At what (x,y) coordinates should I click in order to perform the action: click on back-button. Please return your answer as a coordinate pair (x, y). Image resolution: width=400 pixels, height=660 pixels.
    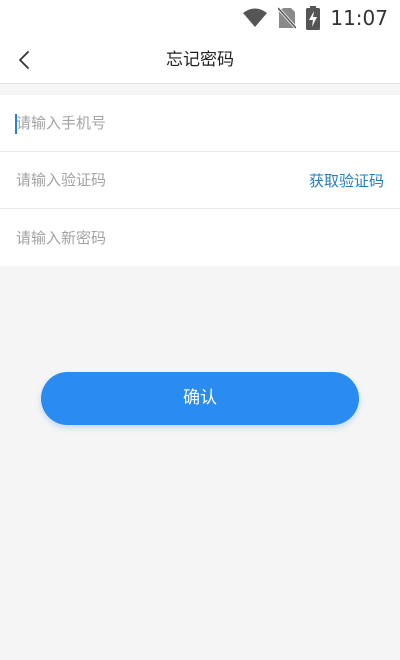
    Looking at the image, I should click on (24, 60).